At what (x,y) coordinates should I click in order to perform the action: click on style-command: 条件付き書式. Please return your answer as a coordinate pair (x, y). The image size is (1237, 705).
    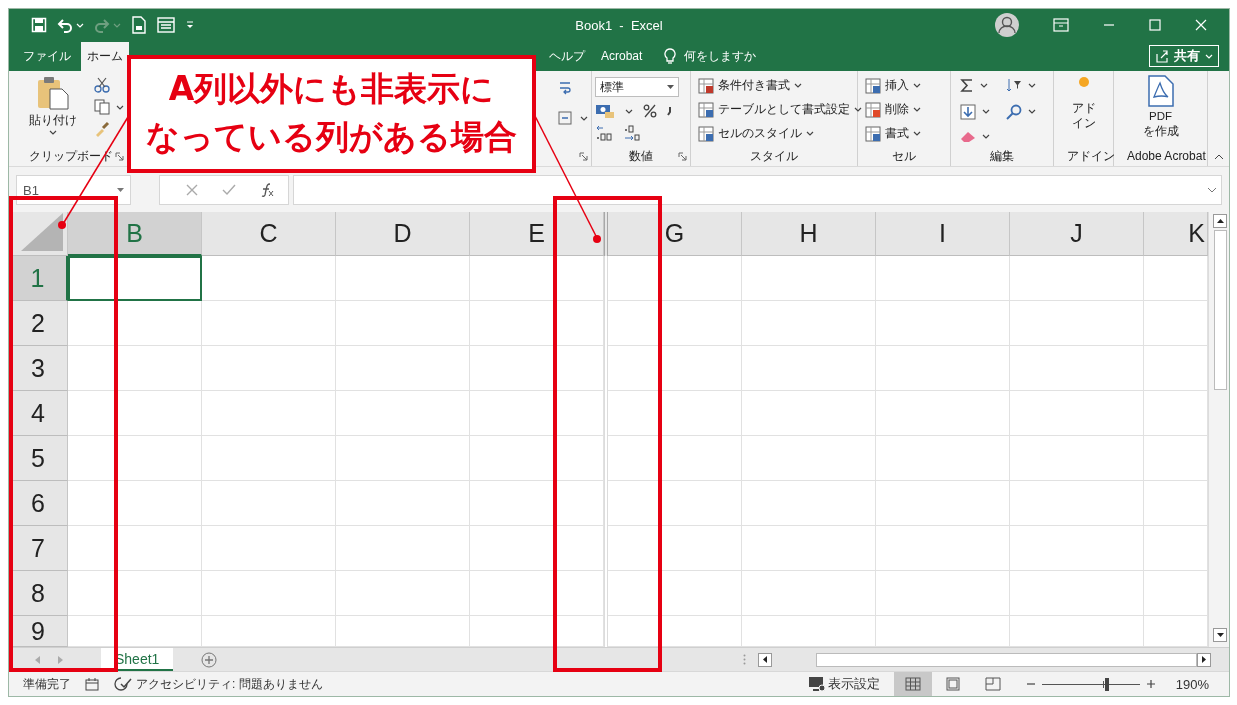
    Looking at the image, I should click on (780, 85).